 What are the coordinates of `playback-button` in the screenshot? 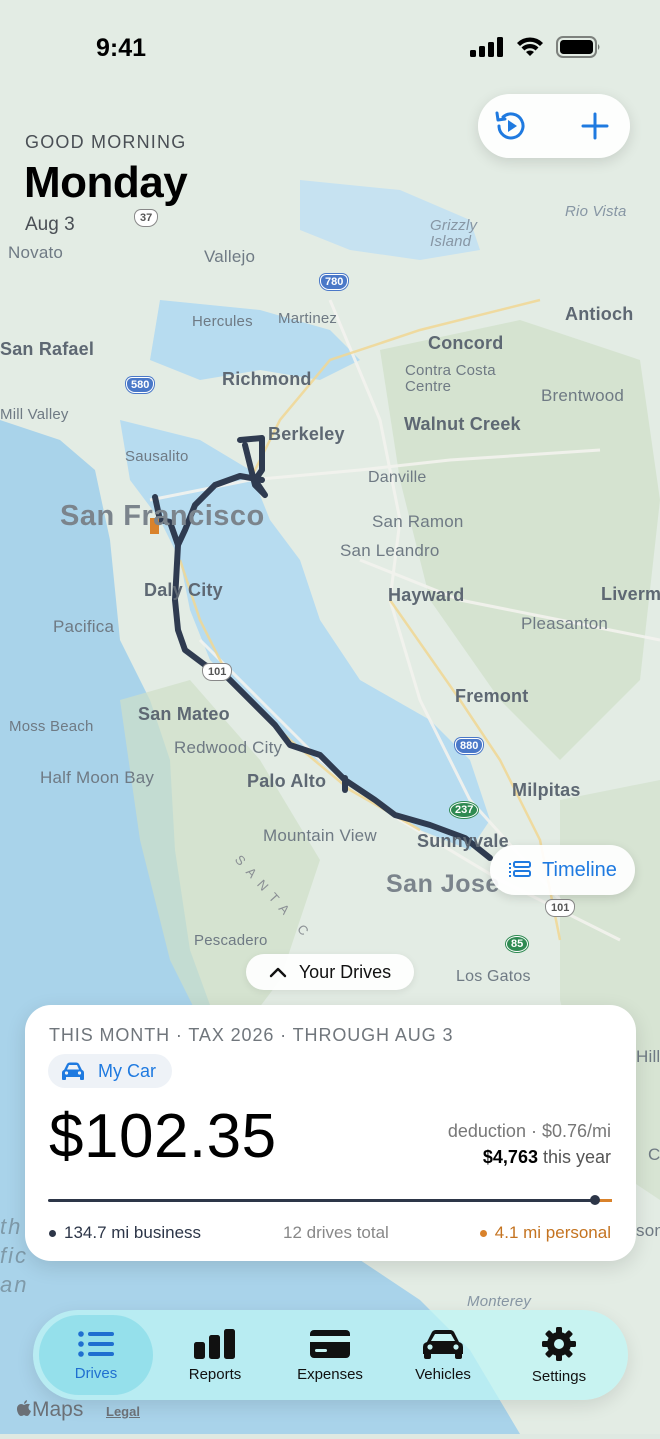 It's located at (511, 126).